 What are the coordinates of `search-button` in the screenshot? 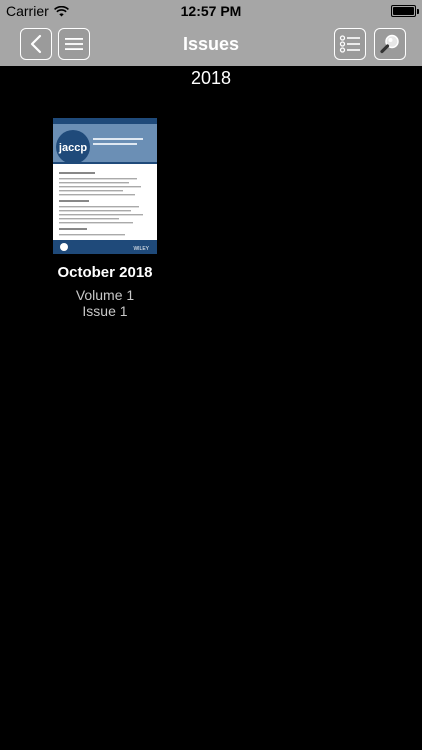 It's located at (390, 44).